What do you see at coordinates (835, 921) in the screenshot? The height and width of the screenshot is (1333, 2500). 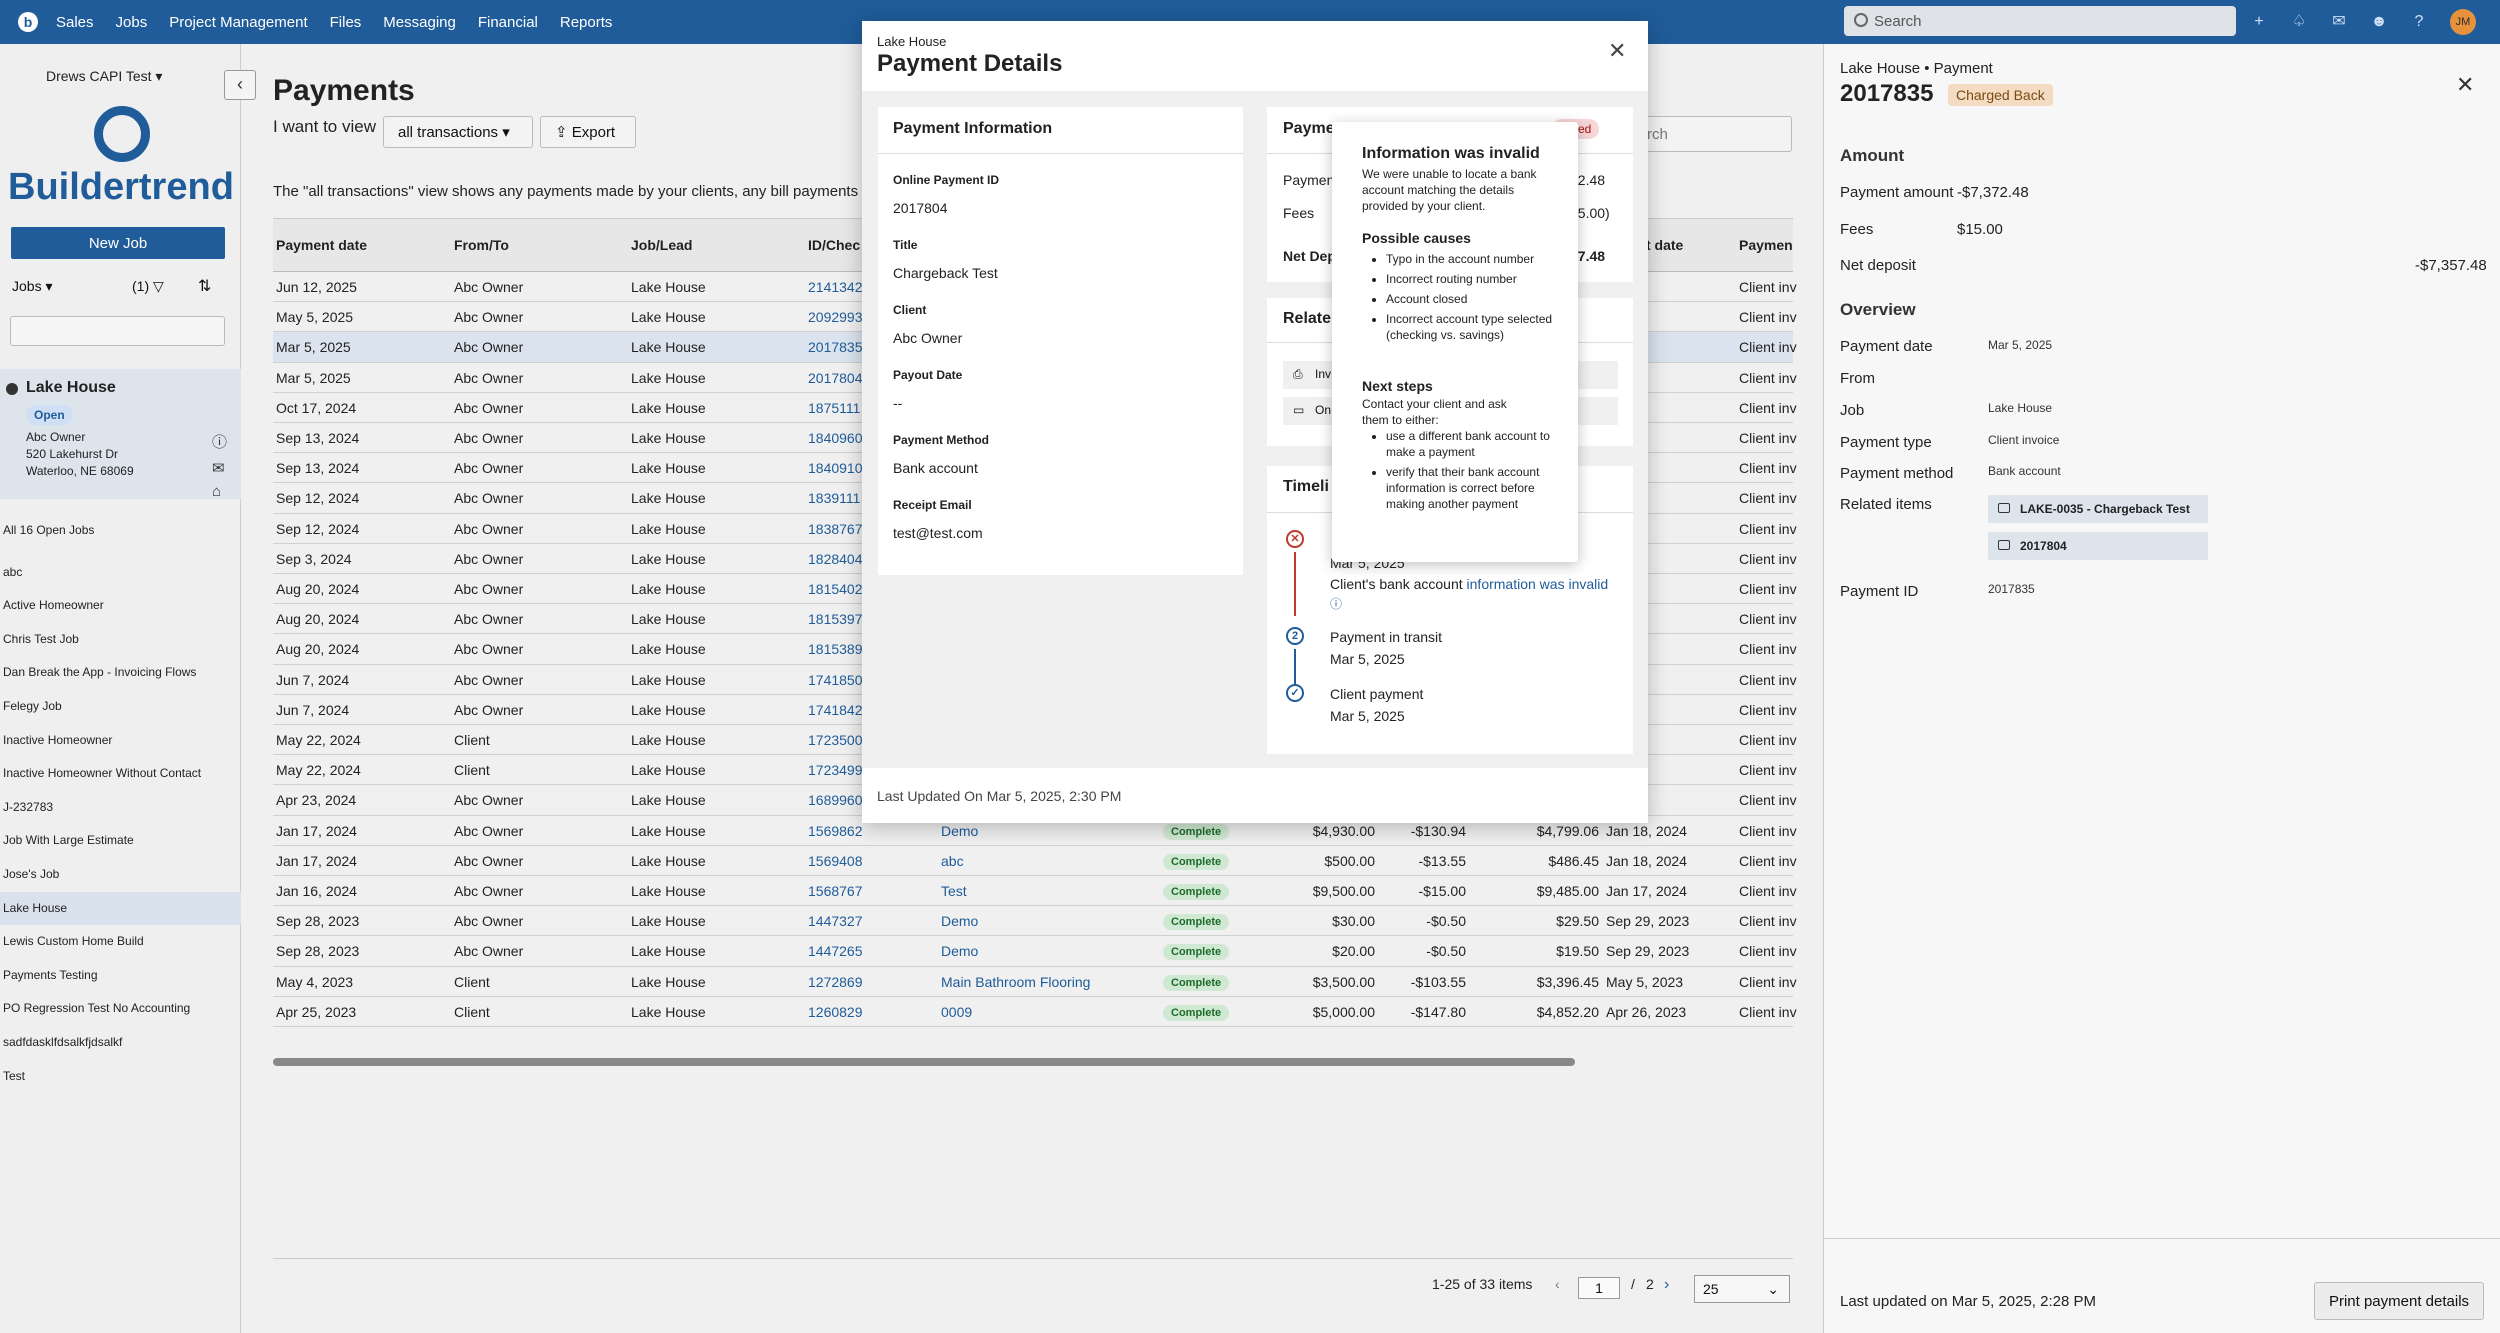 I see `cell-id-link: 1447327` at bounding box center [835, 921].